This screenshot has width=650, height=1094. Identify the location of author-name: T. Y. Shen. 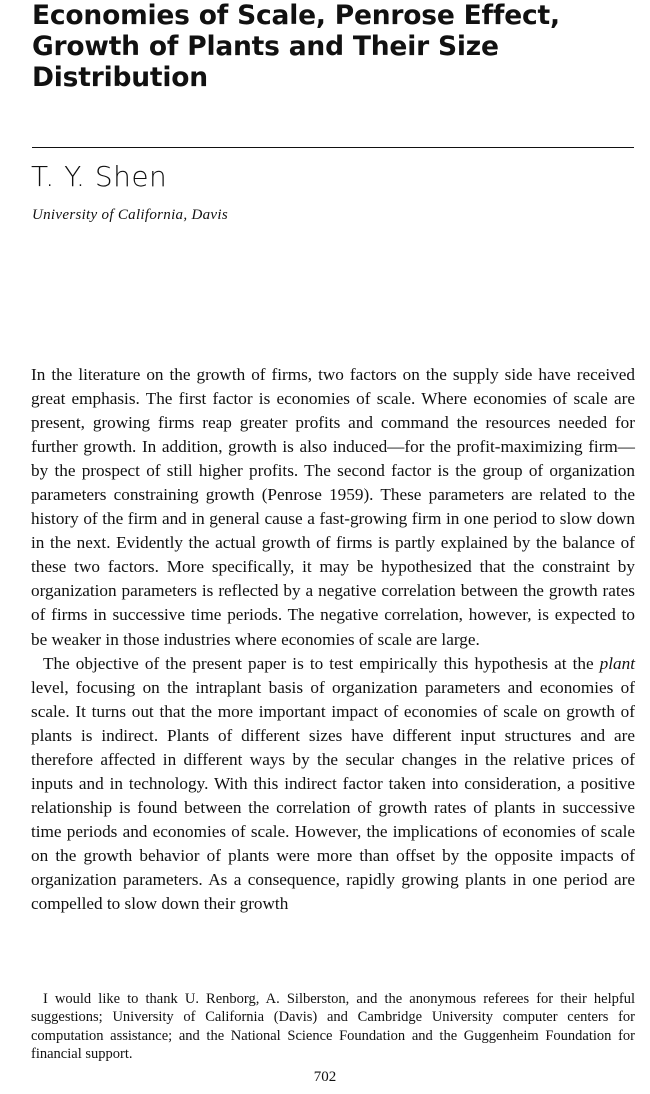
(99, 176).